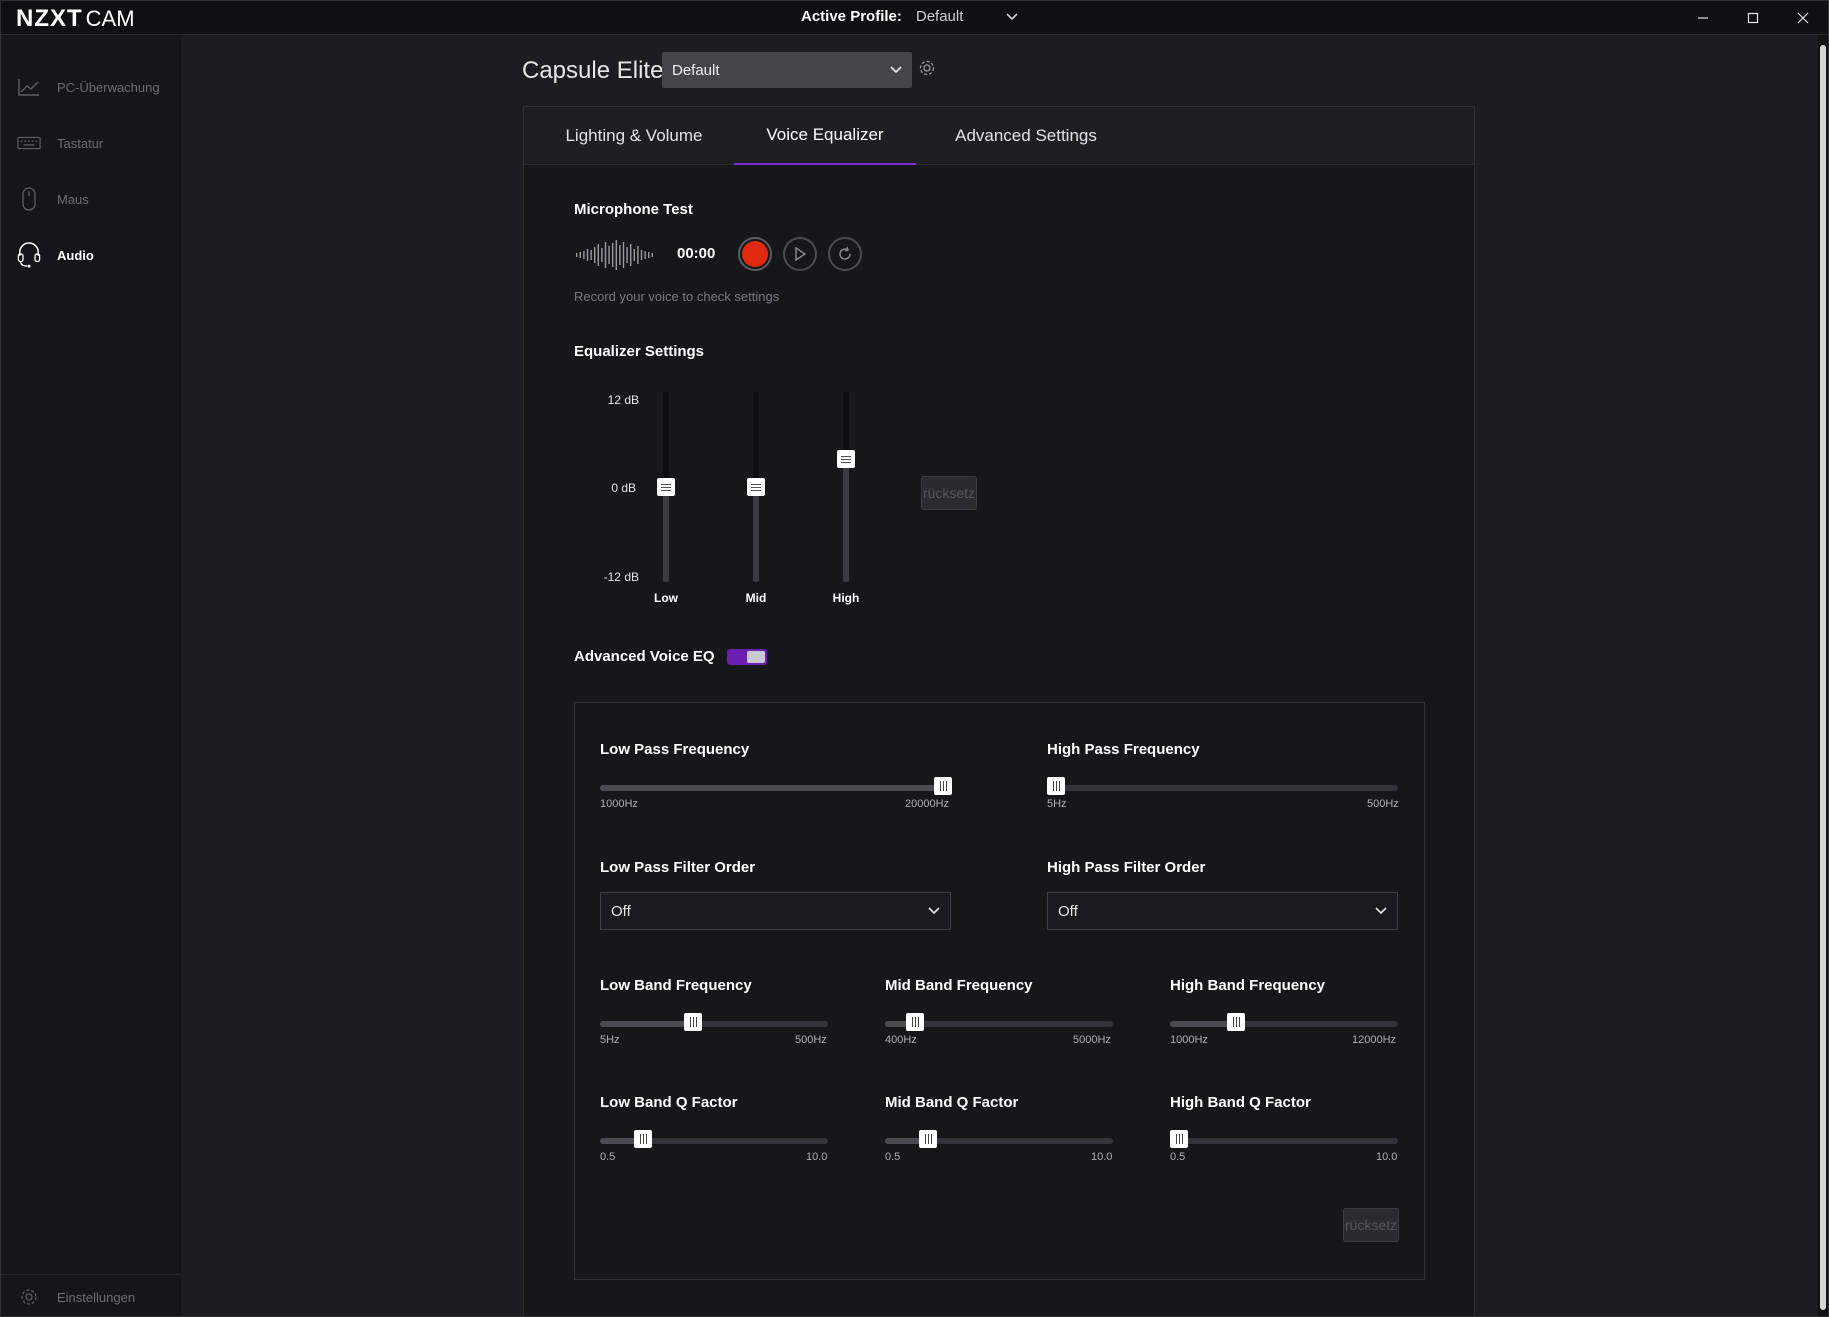 The image size is (1829, 1317). I want to click on high-pass-frequency-title: High Pass Frequency, so click(1123, 749).